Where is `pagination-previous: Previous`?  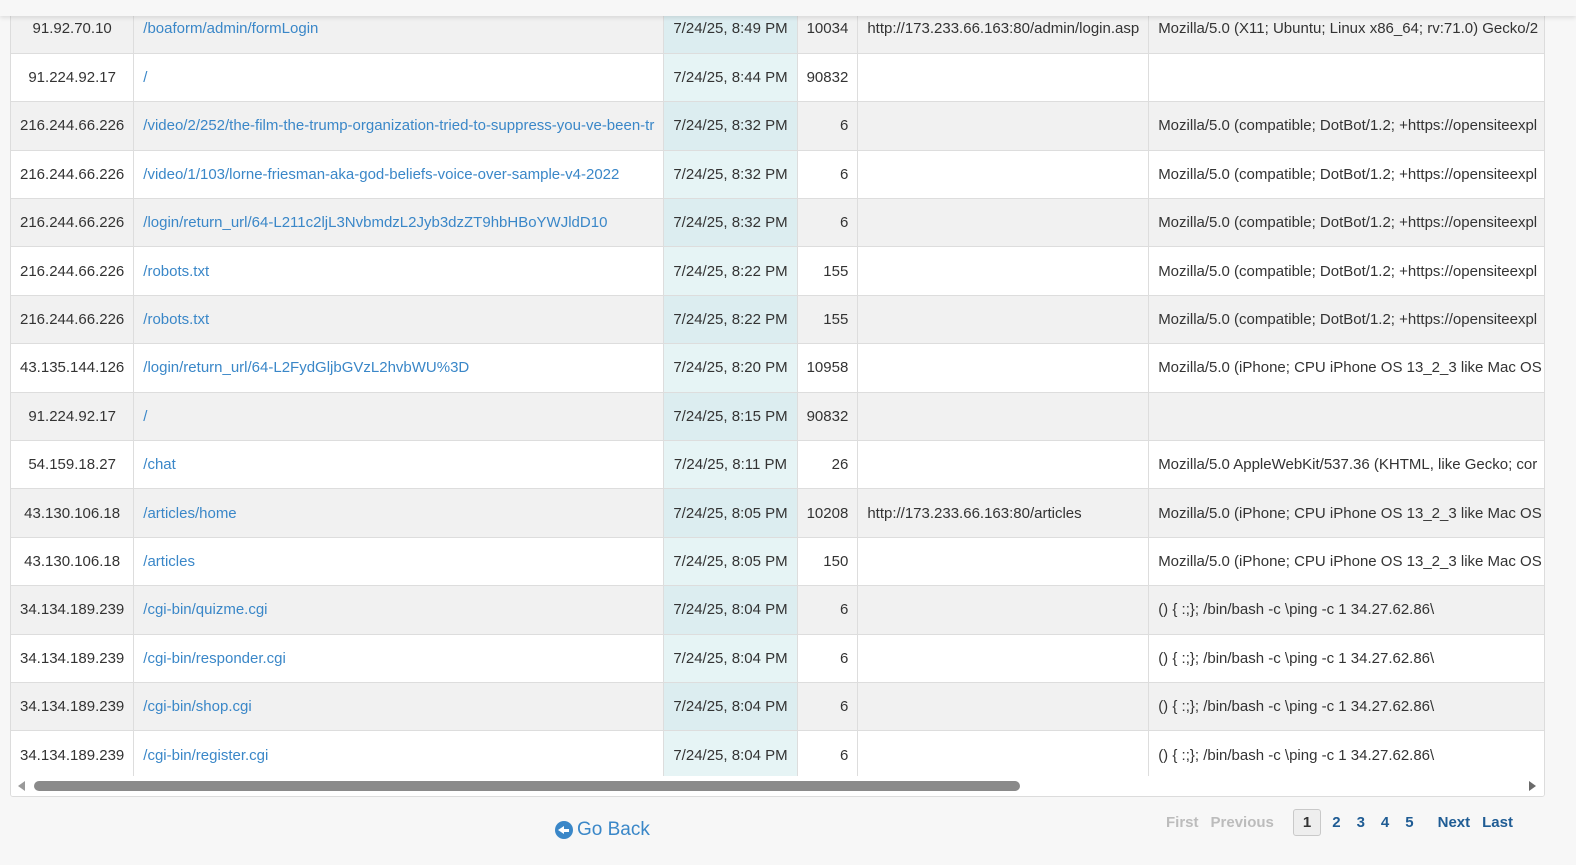
pagination-previous: Previous is located at coordinates (1242, 822).